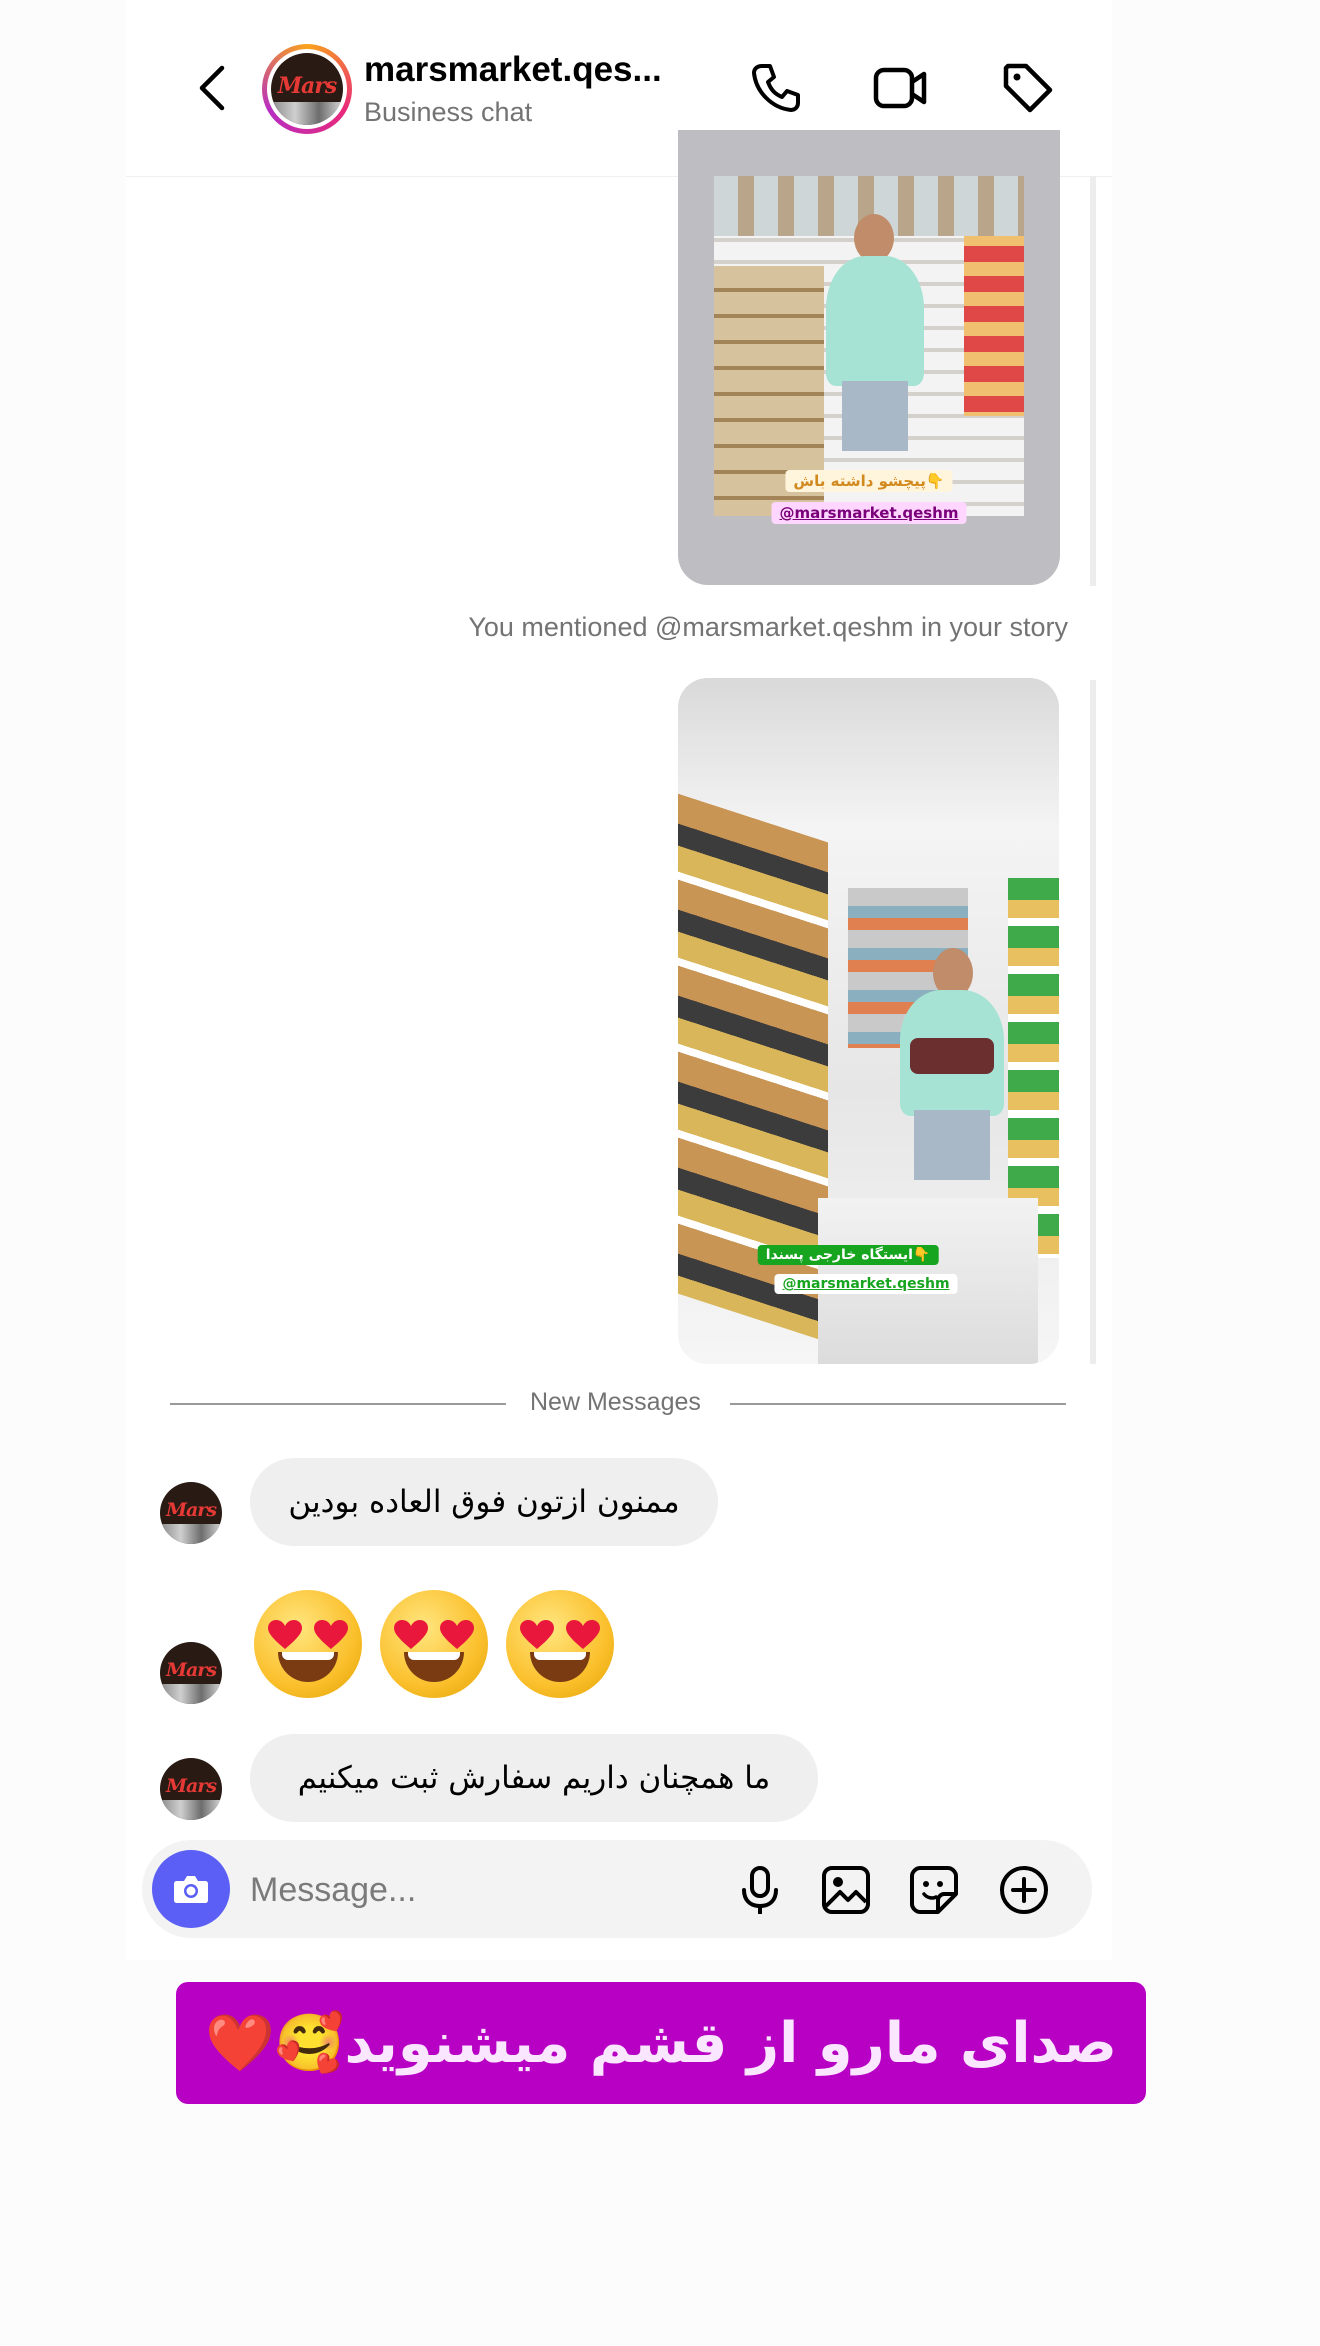  I want to click on caption-banner-text: صدای مارو از قشم میشنوید🥰❤️, so click(661, 2043).